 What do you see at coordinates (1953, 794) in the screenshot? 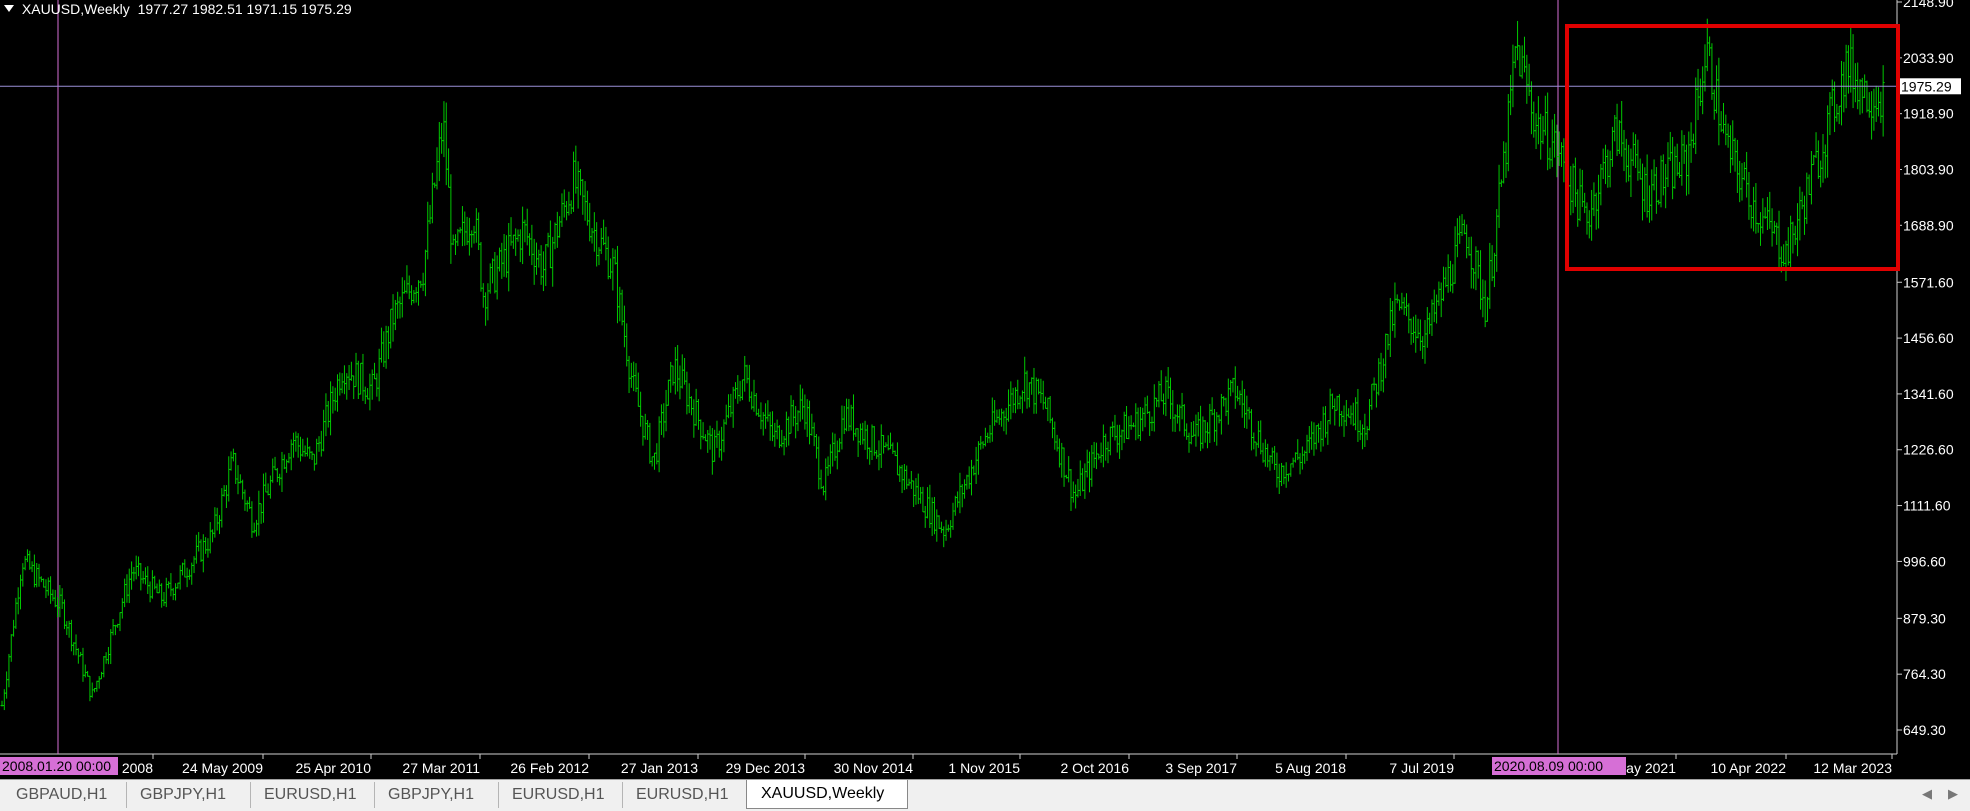
I see `scroll-right-icon: ▶` at bounding box center [1953, 794].